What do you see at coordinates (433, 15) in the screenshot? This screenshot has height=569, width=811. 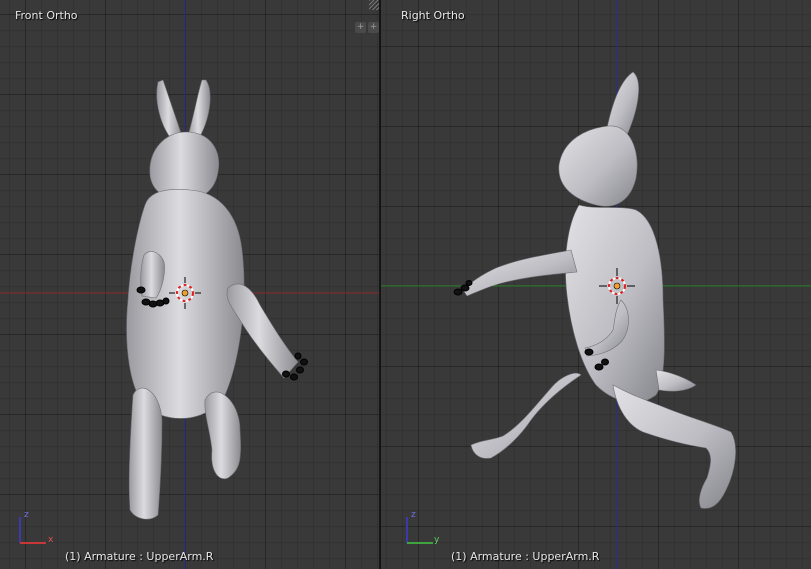 I see `right-viewport-title: Right Ortho` at bounding box center [433, 15].